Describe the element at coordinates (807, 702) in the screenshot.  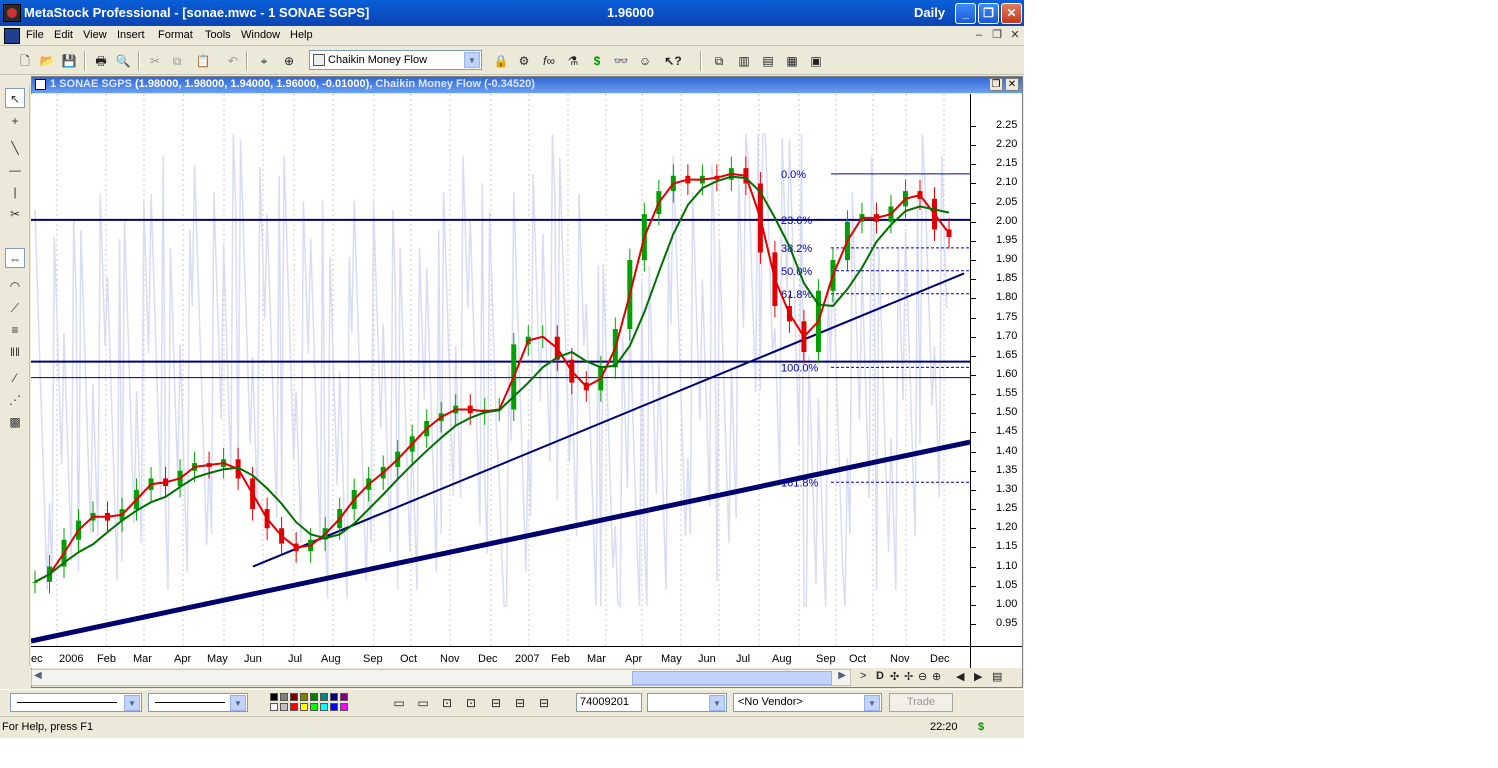
I see `vendor-select: <No Vendor> ▼` at that location.